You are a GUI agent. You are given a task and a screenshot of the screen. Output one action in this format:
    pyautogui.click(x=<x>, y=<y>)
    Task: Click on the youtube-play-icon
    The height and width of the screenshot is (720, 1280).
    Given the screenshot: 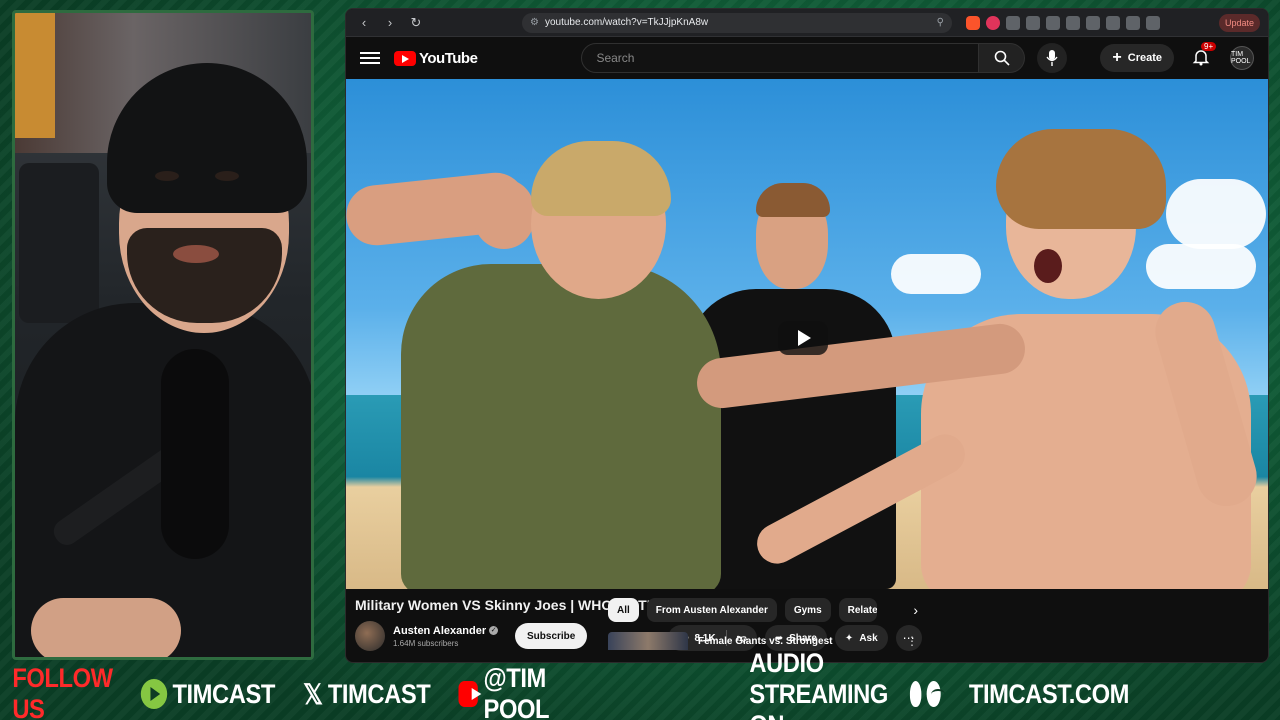 What is the action you would take?
    pyautogui.click(x=405, y=58)
    